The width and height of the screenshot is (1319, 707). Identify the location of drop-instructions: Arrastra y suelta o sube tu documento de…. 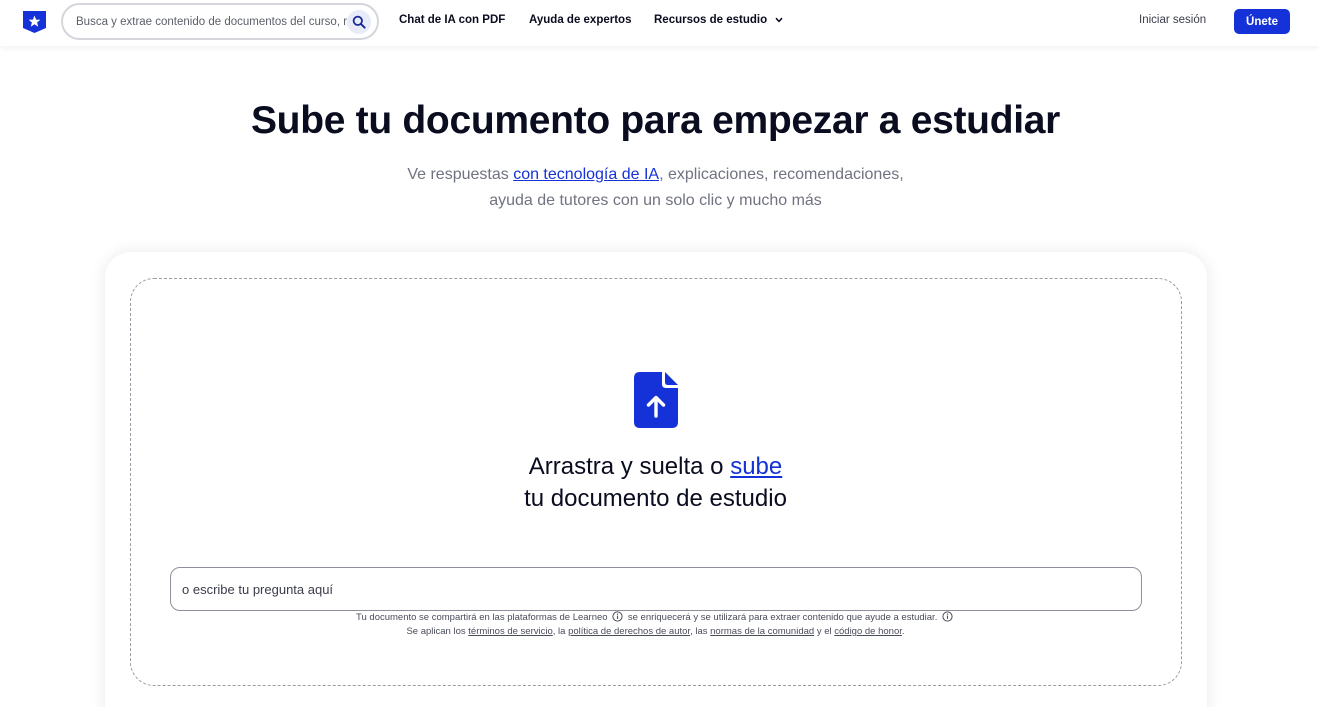
(655, 483).